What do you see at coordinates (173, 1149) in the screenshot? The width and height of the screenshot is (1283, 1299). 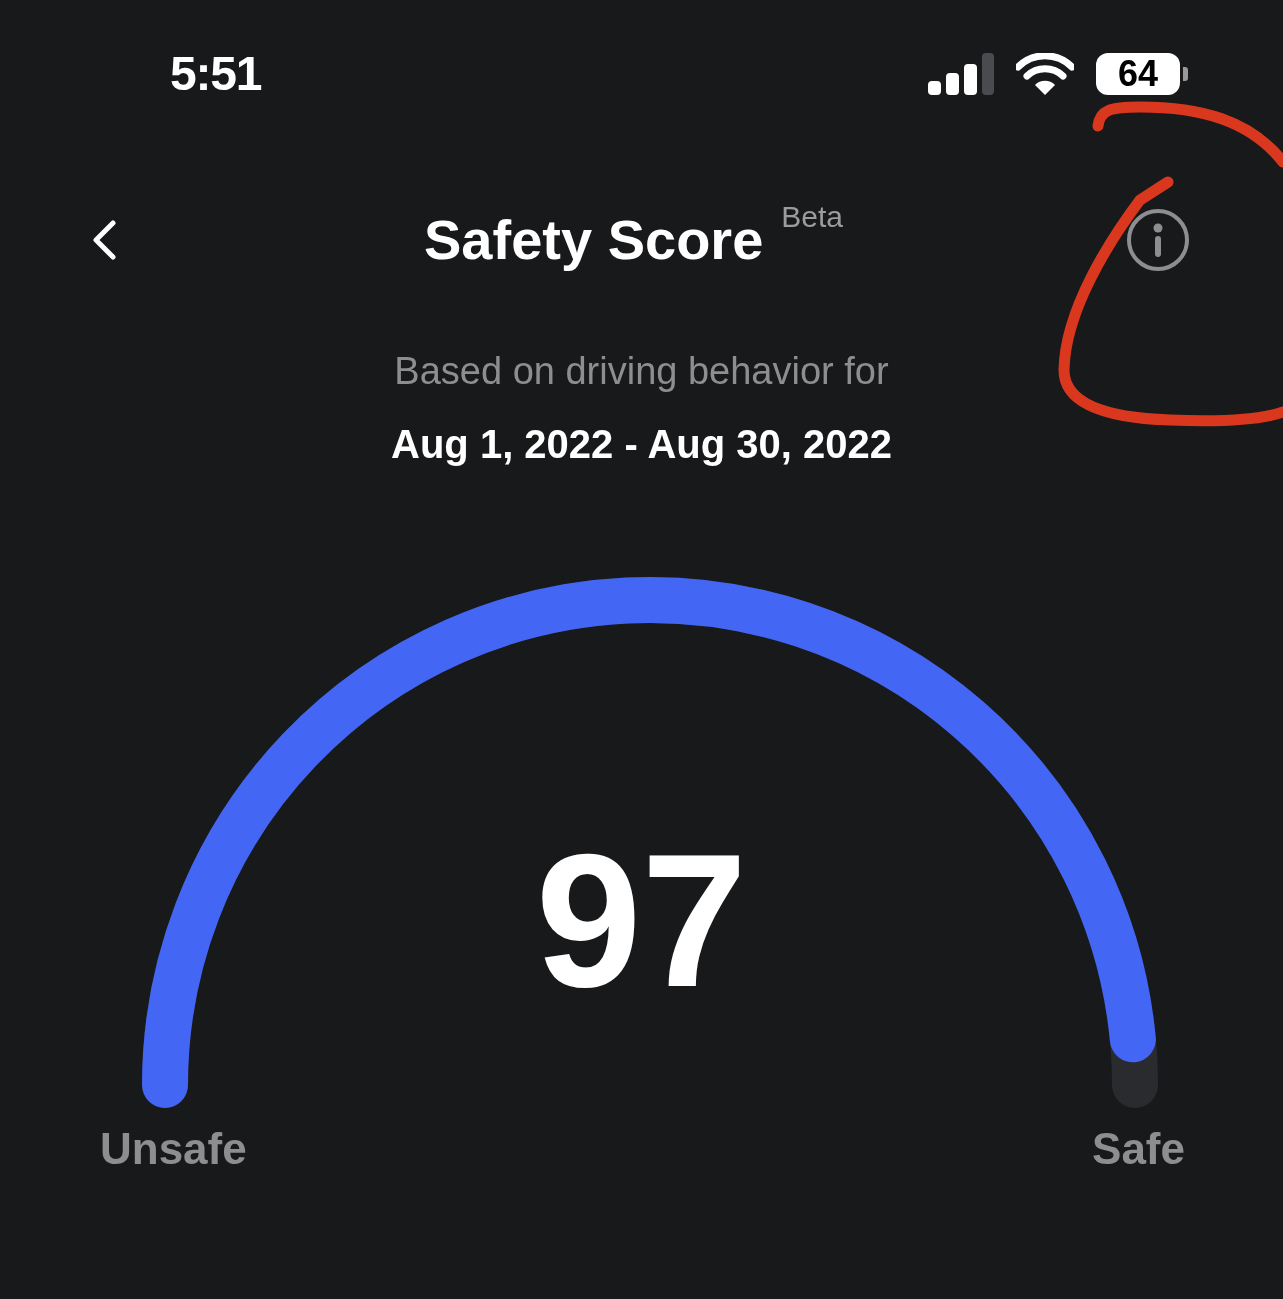 I see `unsafe-label: Unsafe` at bounding box center [173, 1149].